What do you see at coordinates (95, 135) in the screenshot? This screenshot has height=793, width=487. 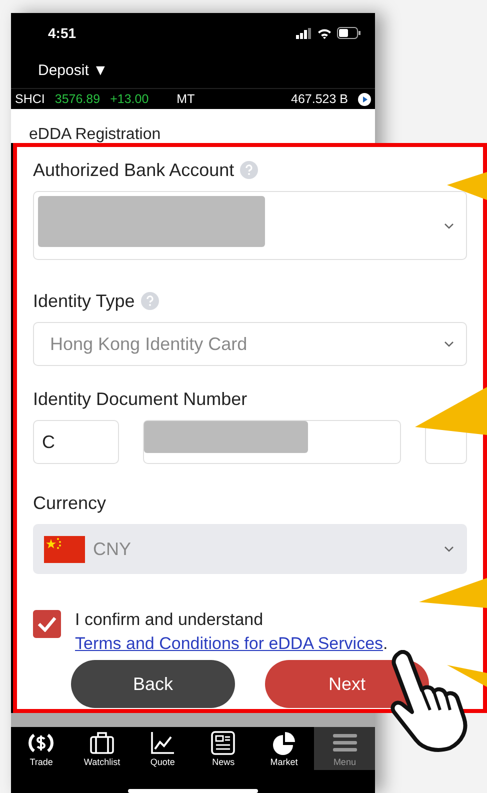 I see `page-title: eDDA Registration` at bounding box center [95, 135].